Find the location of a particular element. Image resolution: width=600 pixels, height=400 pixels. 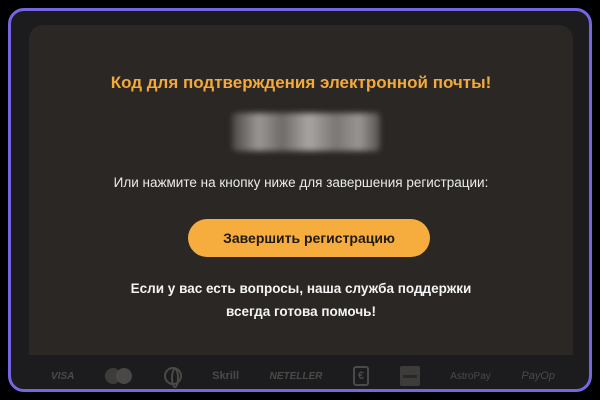

astropay-logo: AstroPay is located at coordinates (470, 376).